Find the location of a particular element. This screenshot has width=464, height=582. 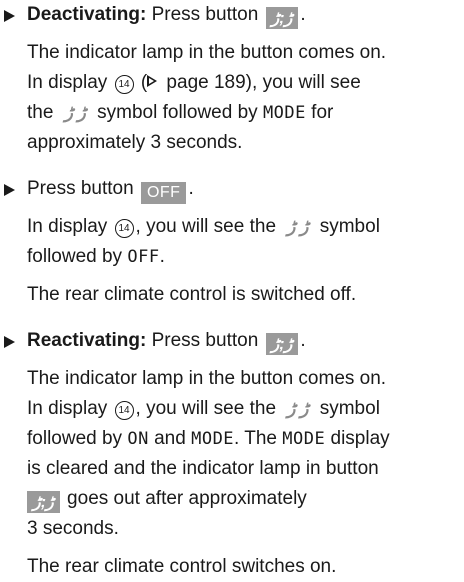

off-button: OFF is located at coordinates (163, 193).